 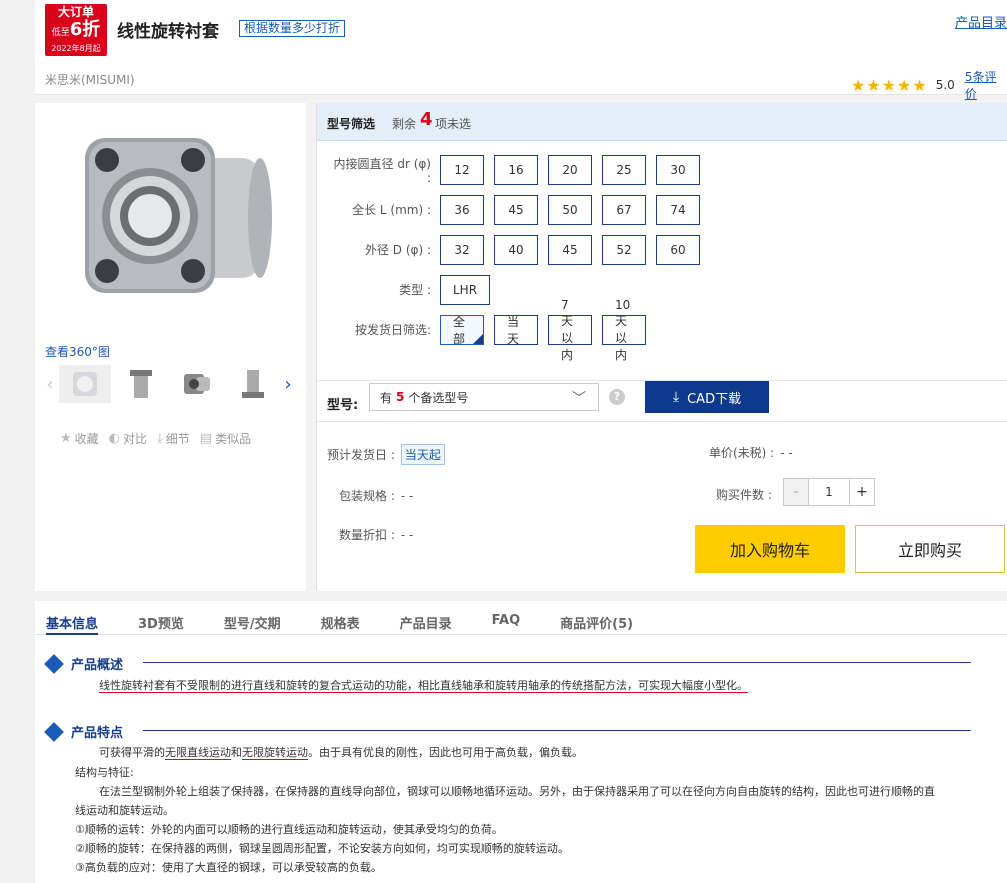 I want to click on option-button: 16, so click(x=516, y=170).